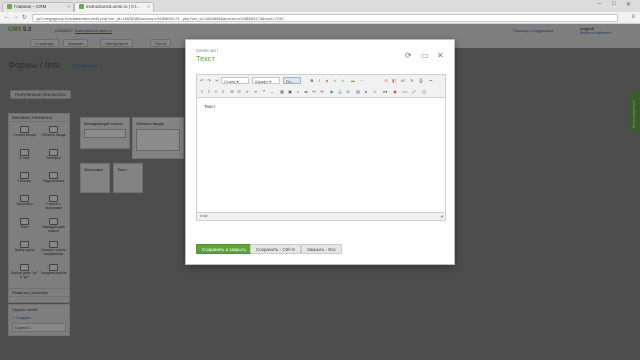 The image size is (640, 360). I want to click on superscript-icon: A², so click(403, 80).